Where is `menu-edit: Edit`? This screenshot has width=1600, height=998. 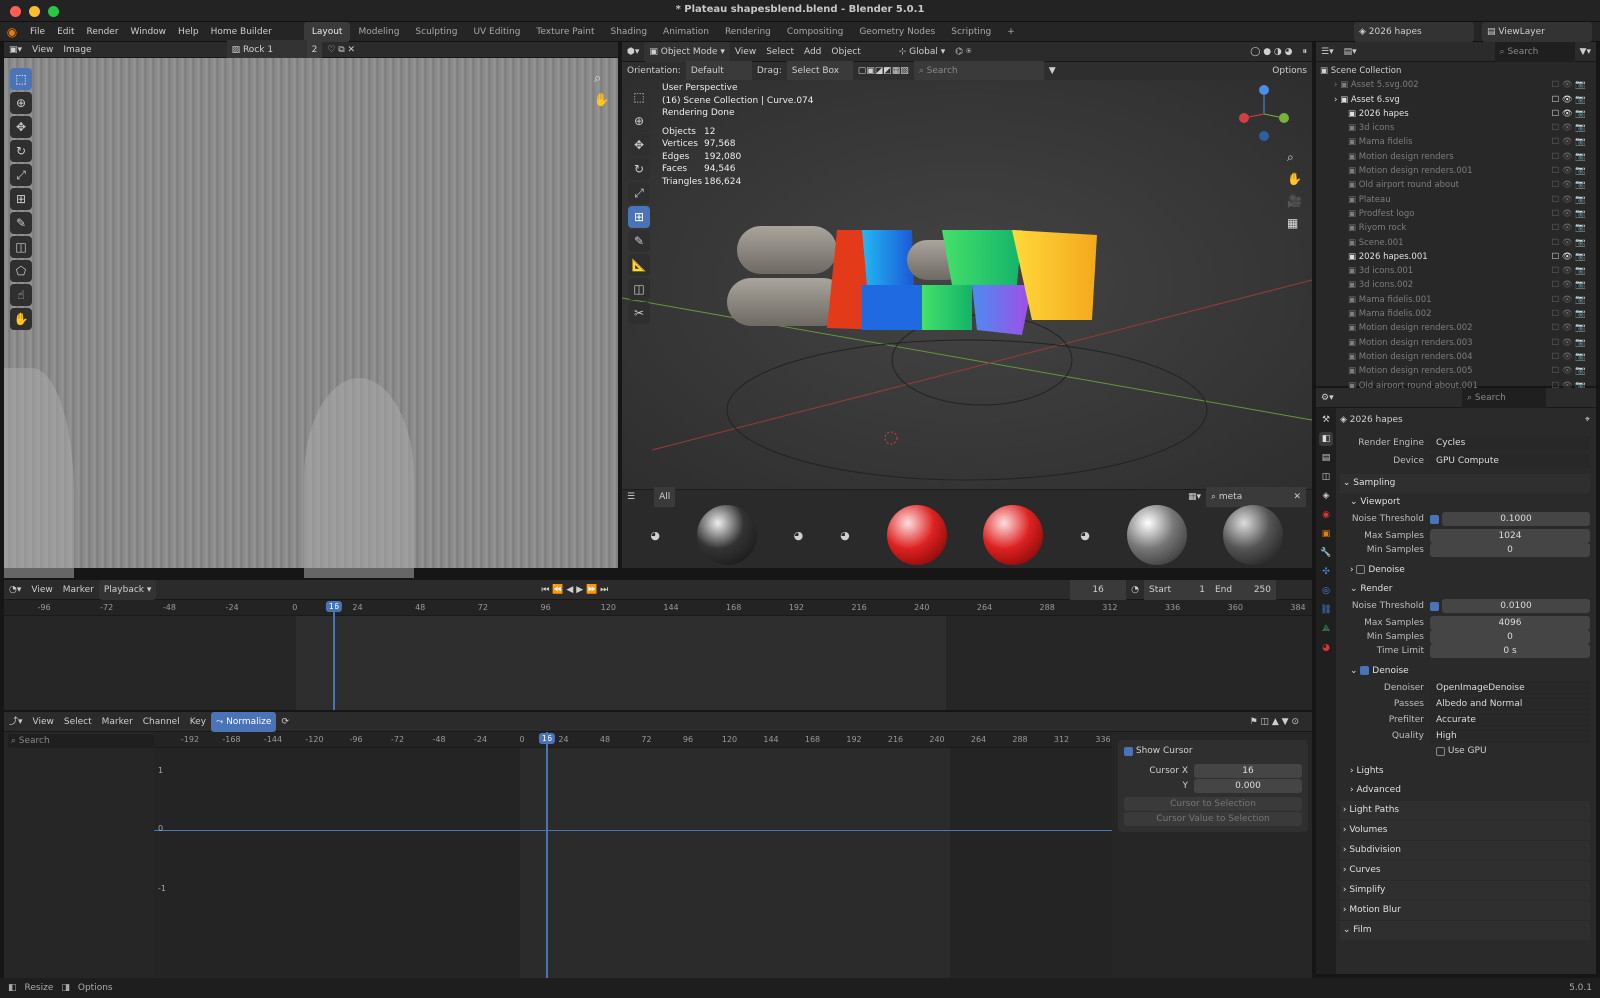
menu-edit: Edit is located at coordinates (65, 32).